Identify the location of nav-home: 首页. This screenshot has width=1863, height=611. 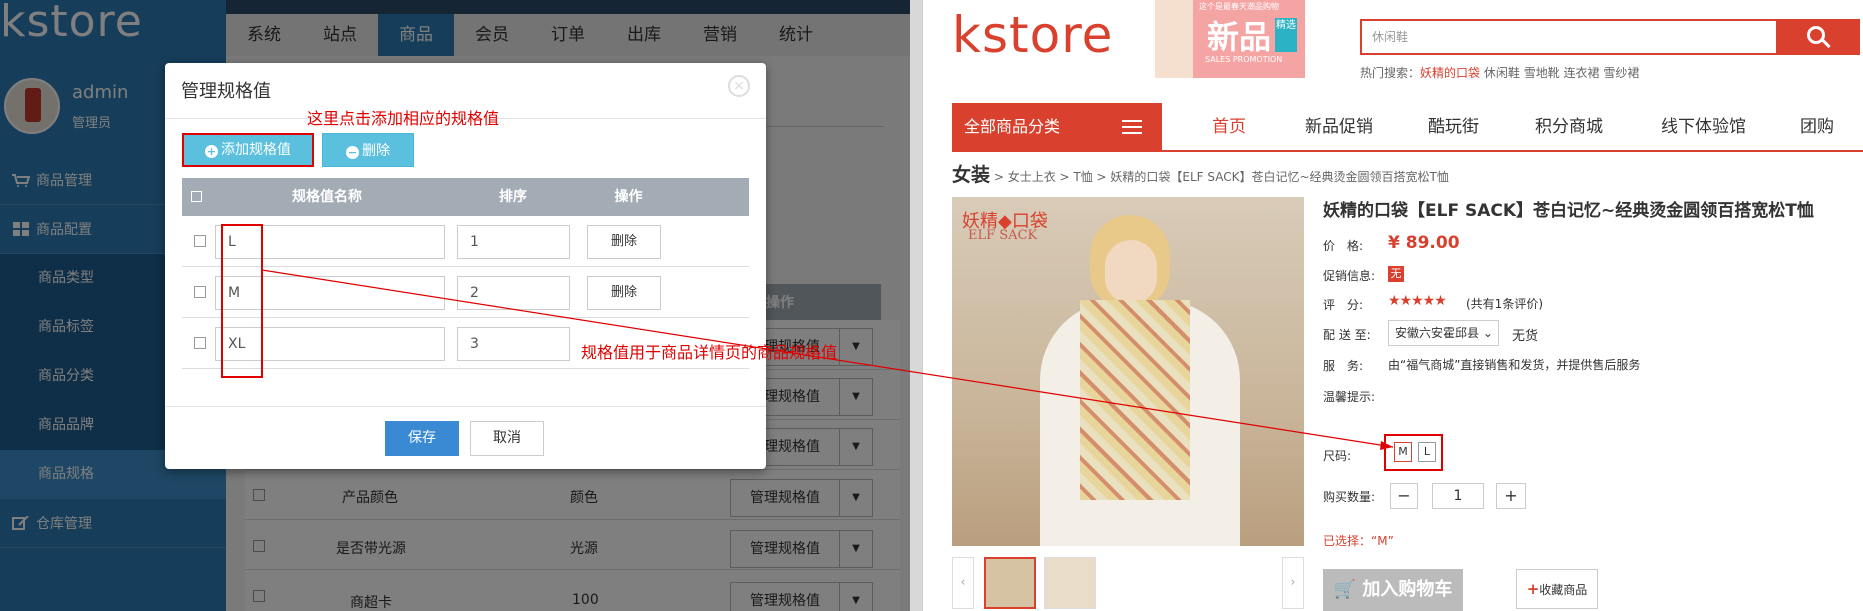
(1229, 127).